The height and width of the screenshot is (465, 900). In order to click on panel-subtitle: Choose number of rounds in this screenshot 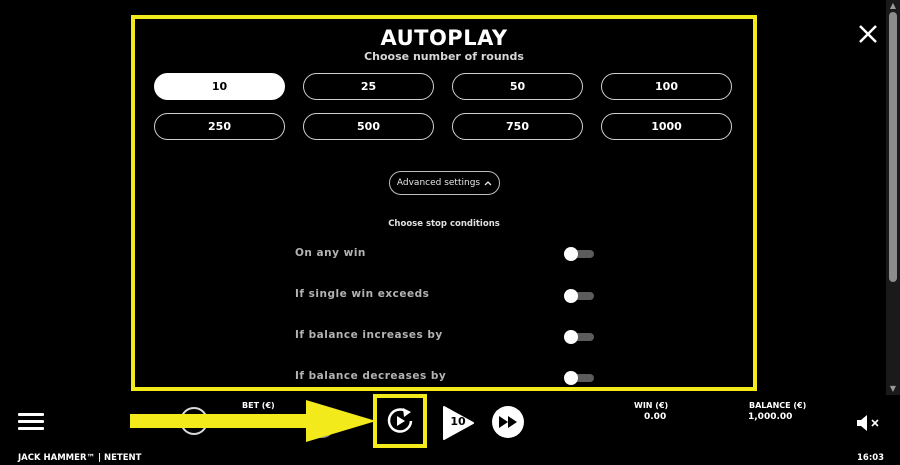, I will do `click(444, 56)`.